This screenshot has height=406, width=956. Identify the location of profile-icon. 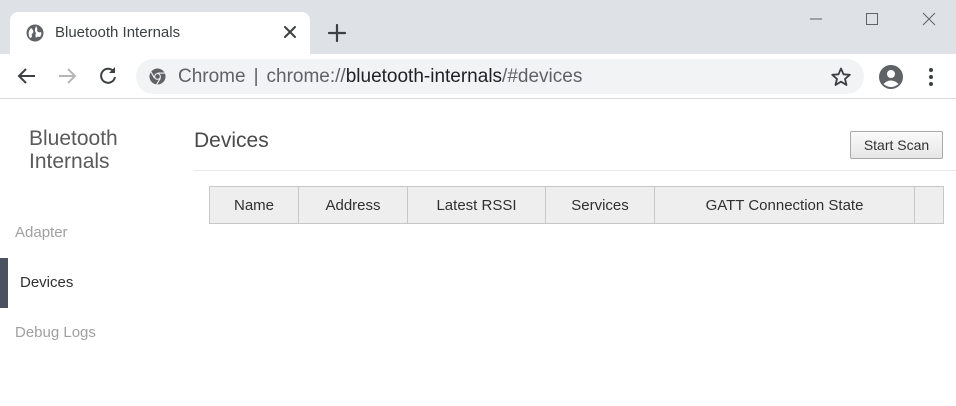
(891, 77).